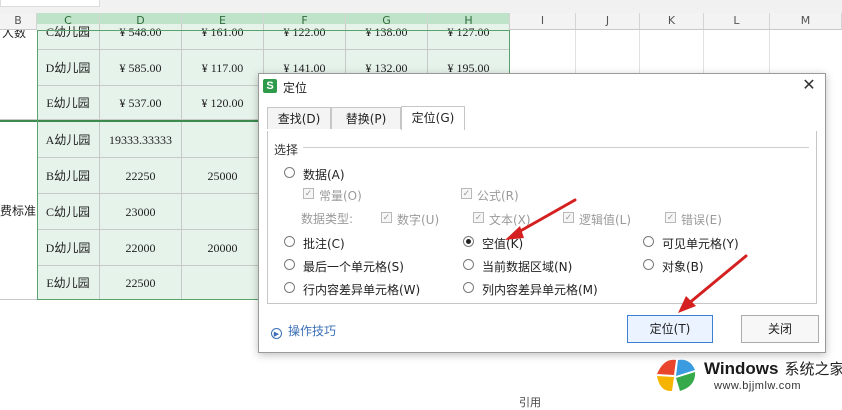 This screenshot has width=842, height=410. Describe the element at coordinates (223, 283) in the screenshot. I see `cell-e-row8` at that location.